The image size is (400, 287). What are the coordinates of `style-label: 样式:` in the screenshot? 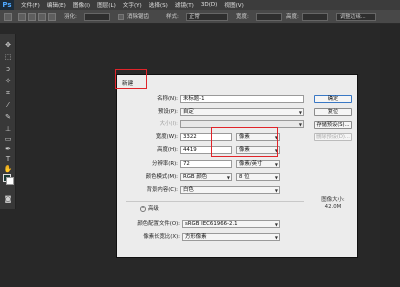 It's located at (172, 17).